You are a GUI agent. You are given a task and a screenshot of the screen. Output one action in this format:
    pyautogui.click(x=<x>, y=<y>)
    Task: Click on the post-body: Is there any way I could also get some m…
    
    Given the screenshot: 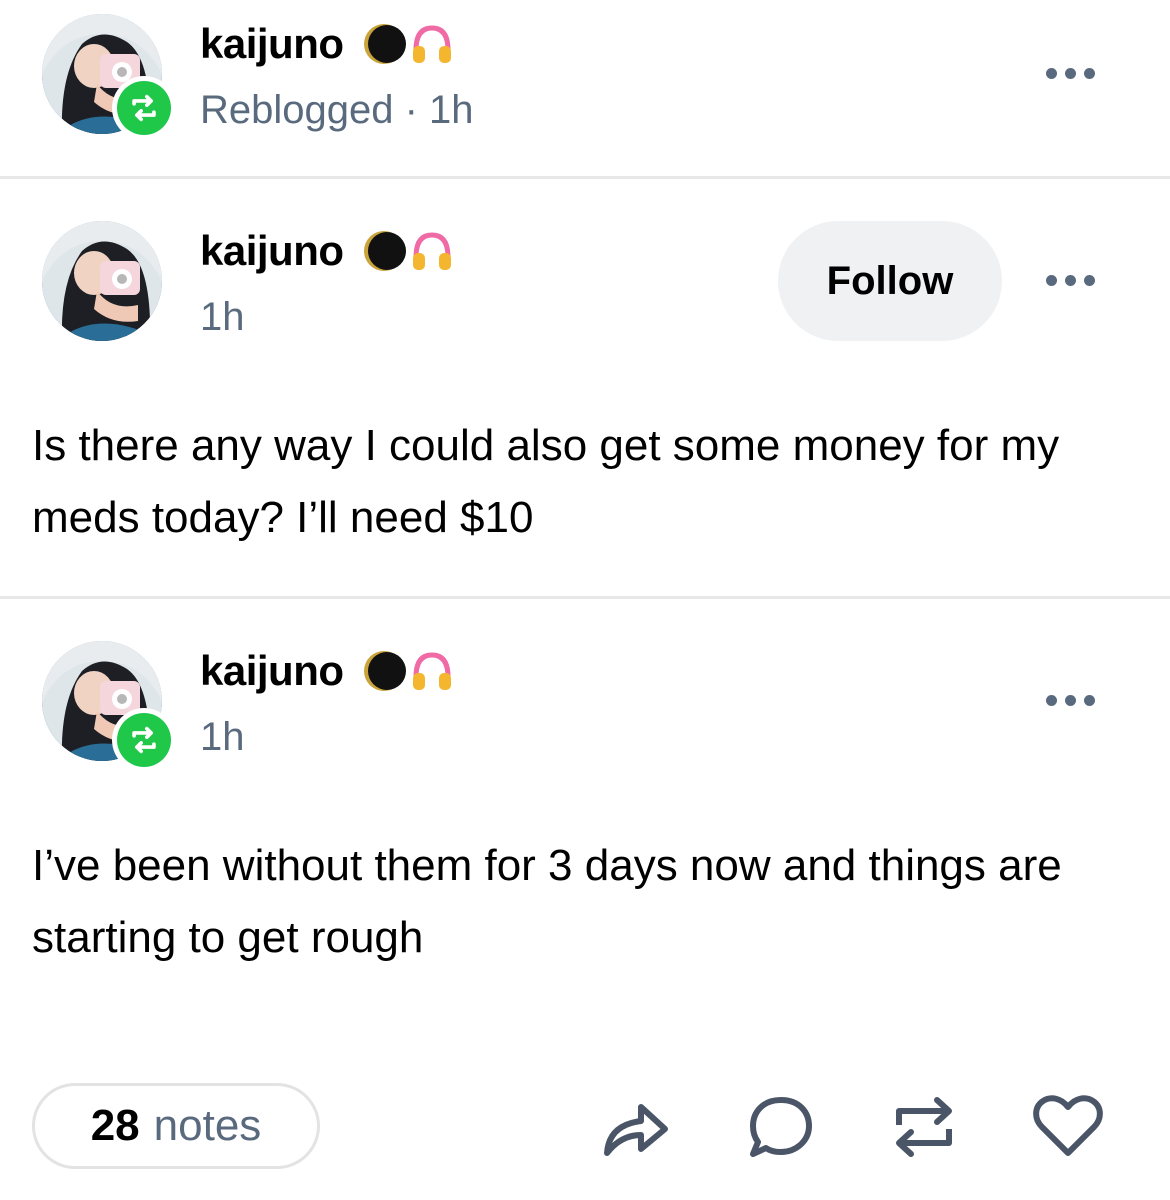 What is the action you would take?
    pyautogui.click(x=546, y=481)
    